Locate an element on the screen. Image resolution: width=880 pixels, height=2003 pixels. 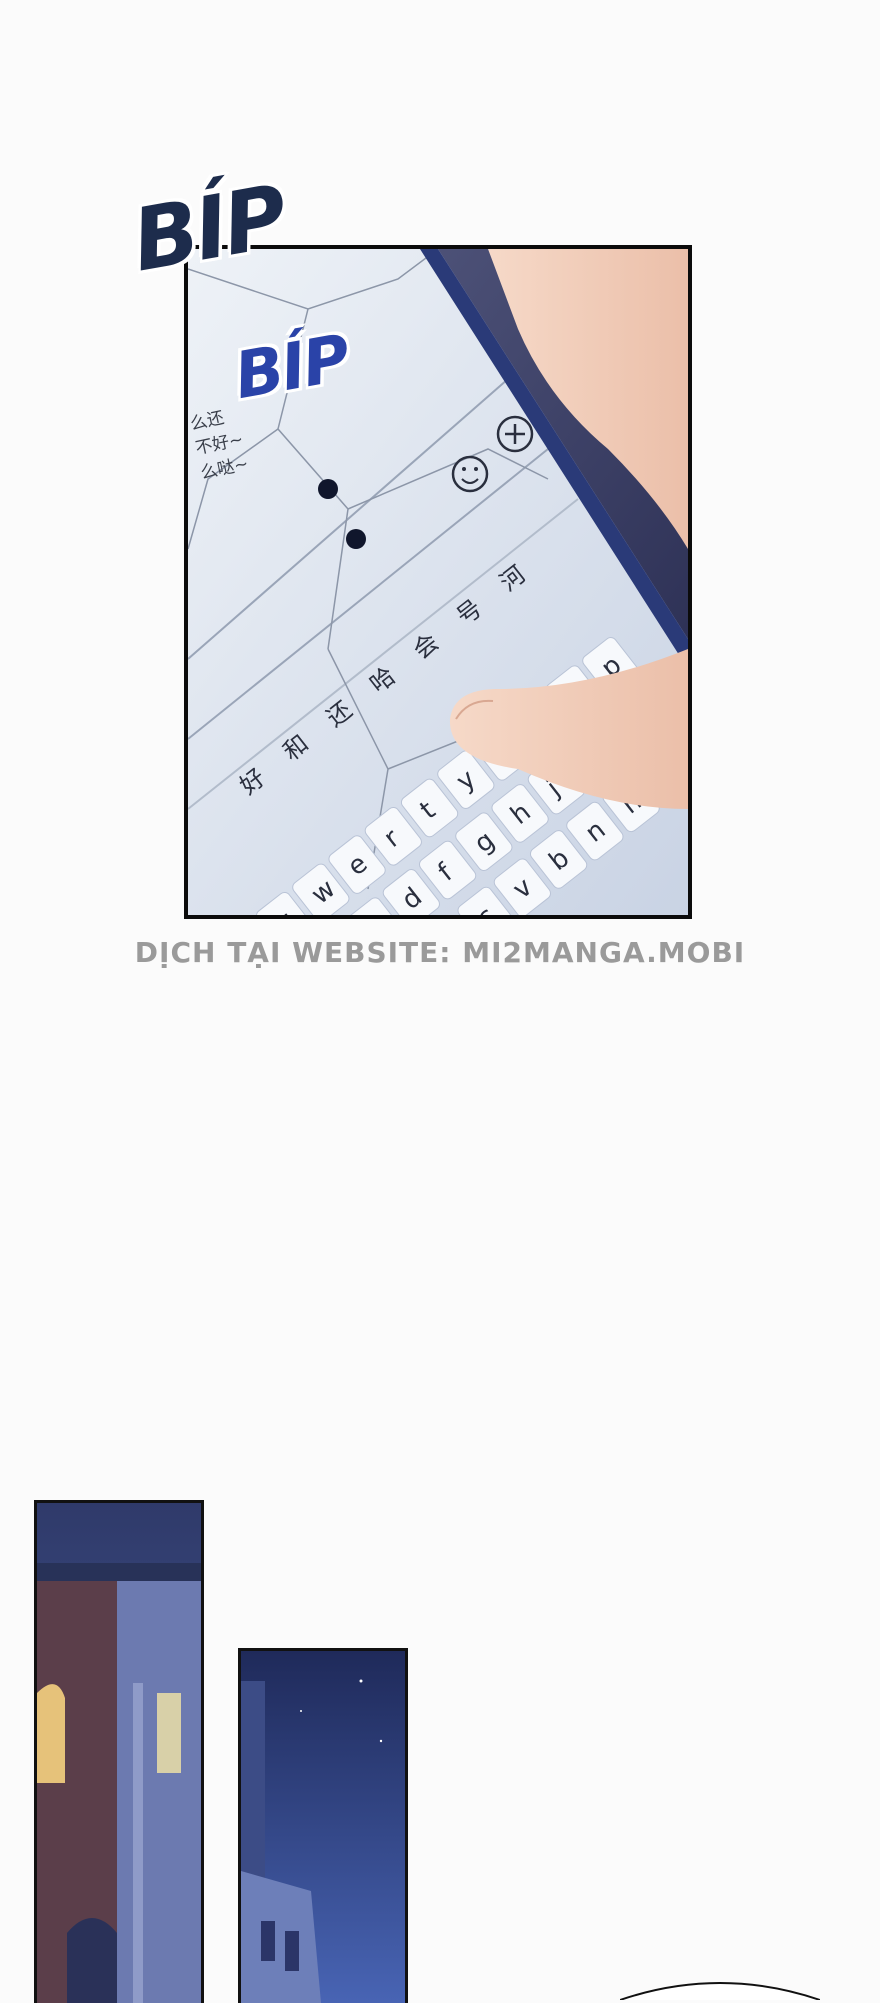
night-building-panel-left is located at coordinates (119, 1751).